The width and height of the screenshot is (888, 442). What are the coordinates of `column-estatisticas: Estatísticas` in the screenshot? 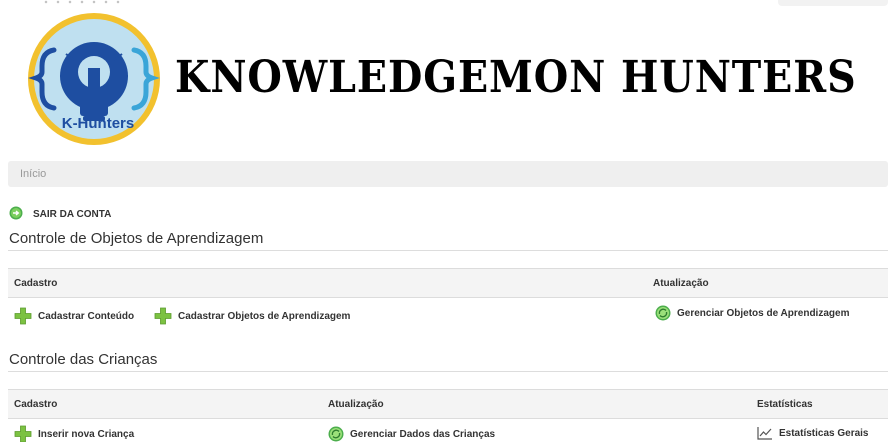 It's located at (785, 404).